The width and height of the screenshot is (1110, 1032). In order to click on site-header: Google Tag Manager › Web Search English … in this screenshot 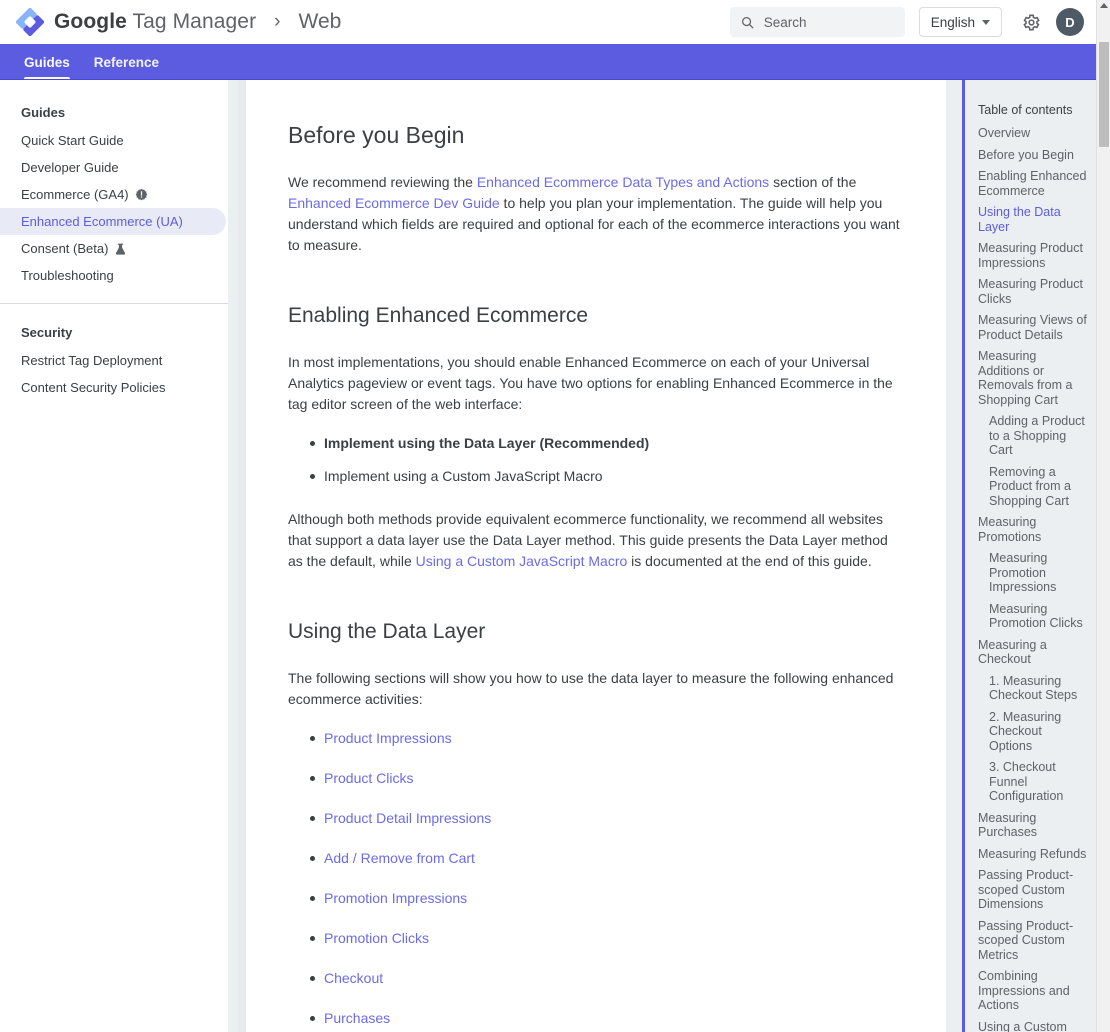, I will do `click(548, 22)`.